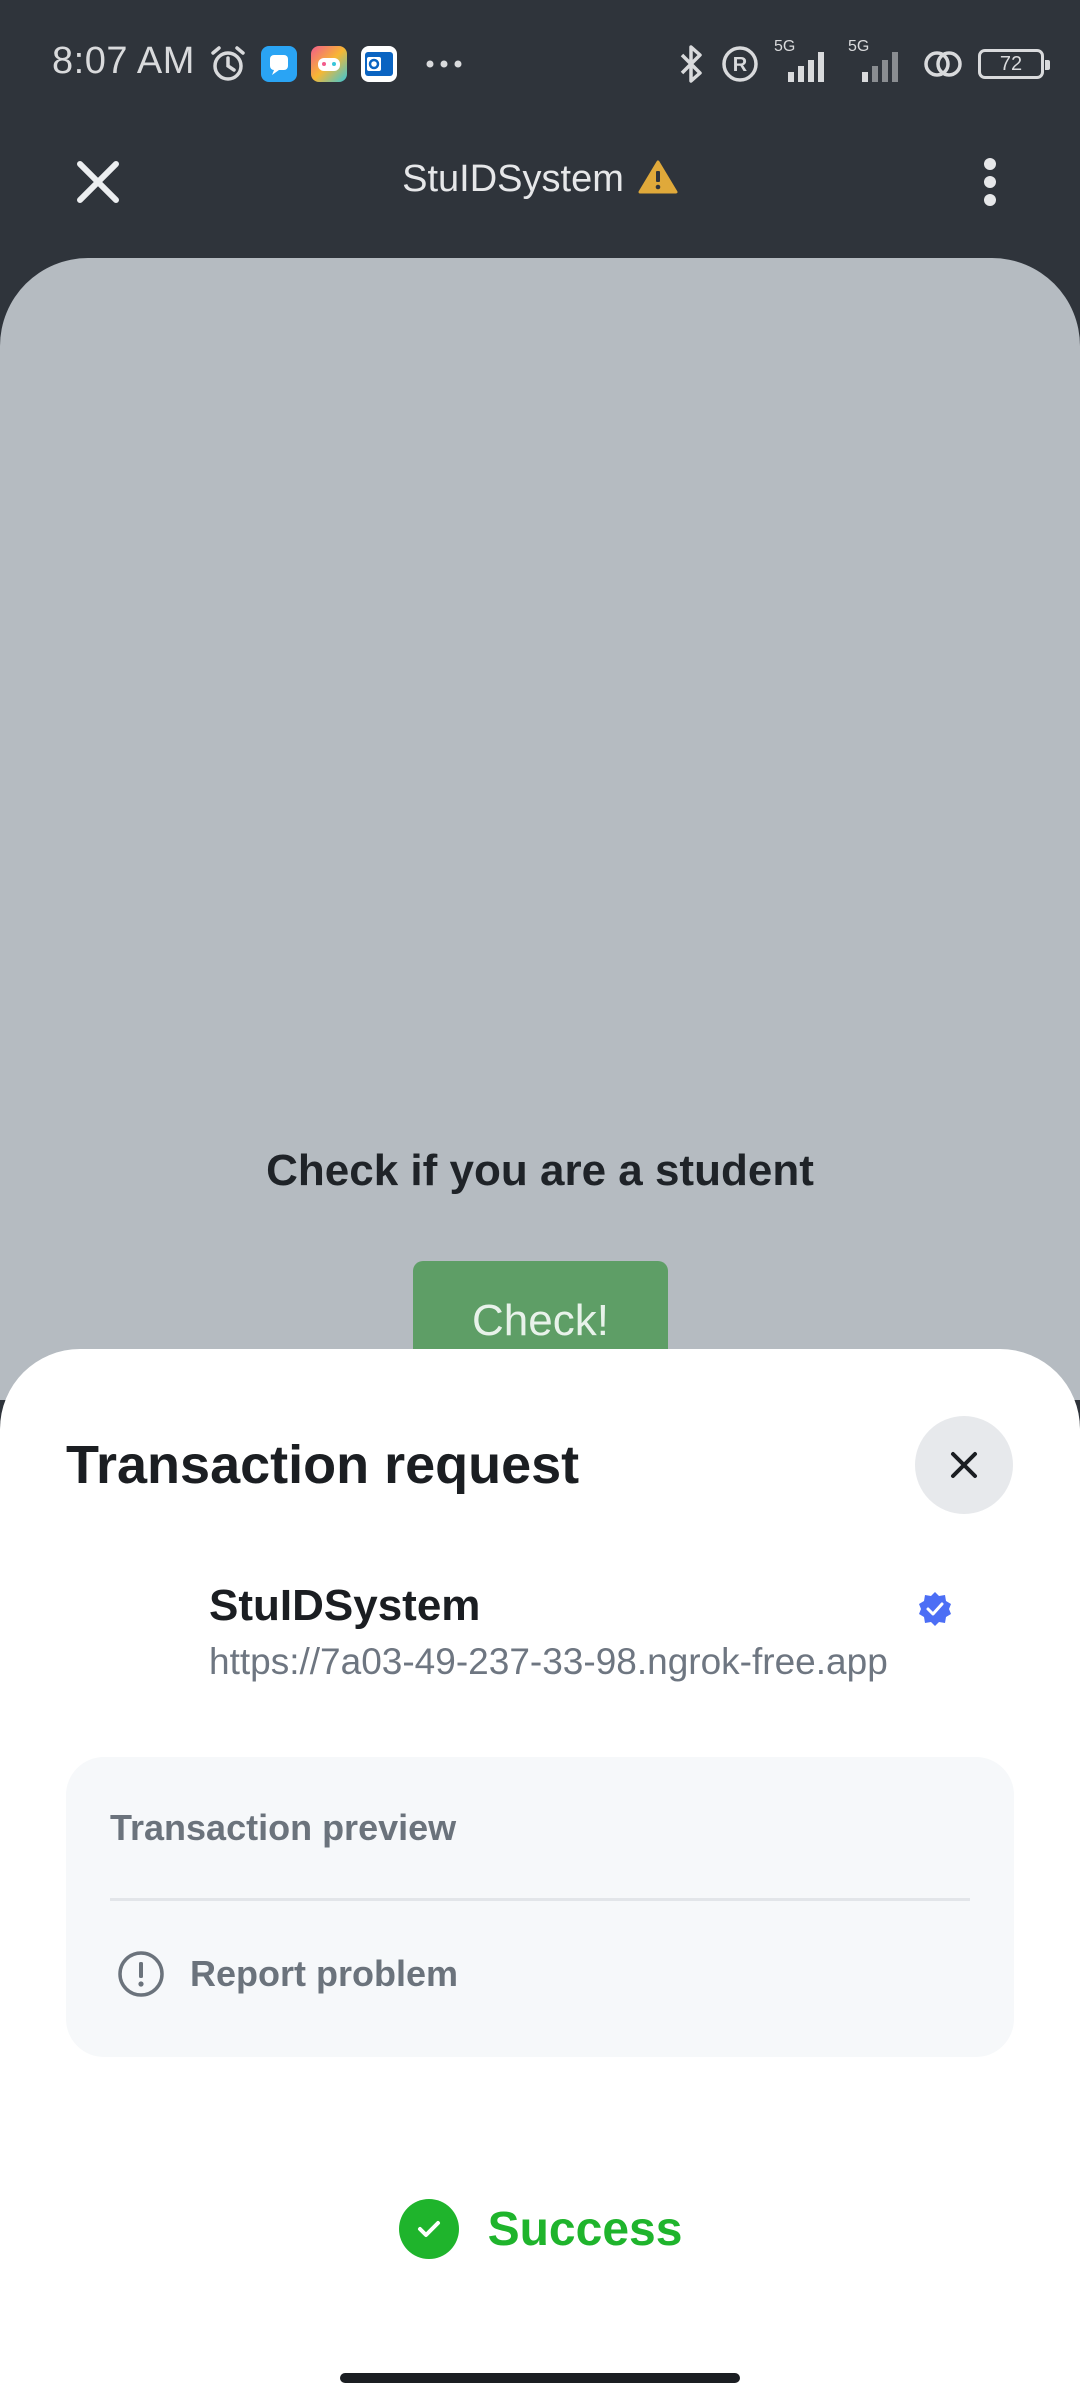 The height and width of the screenshot is (2400, 1080). I want to click on link-icon, so click(943, 64).